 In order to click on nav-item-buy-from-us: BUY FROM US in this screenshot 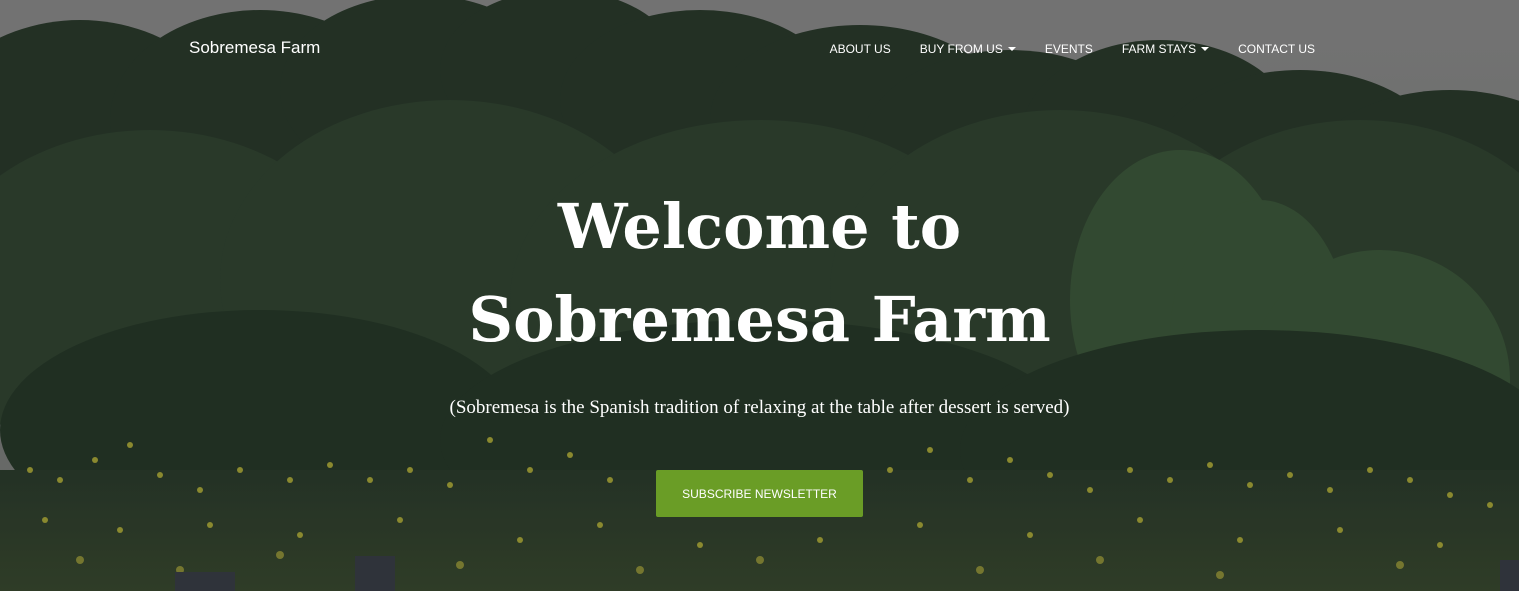, I will do `click(968, 49)`.